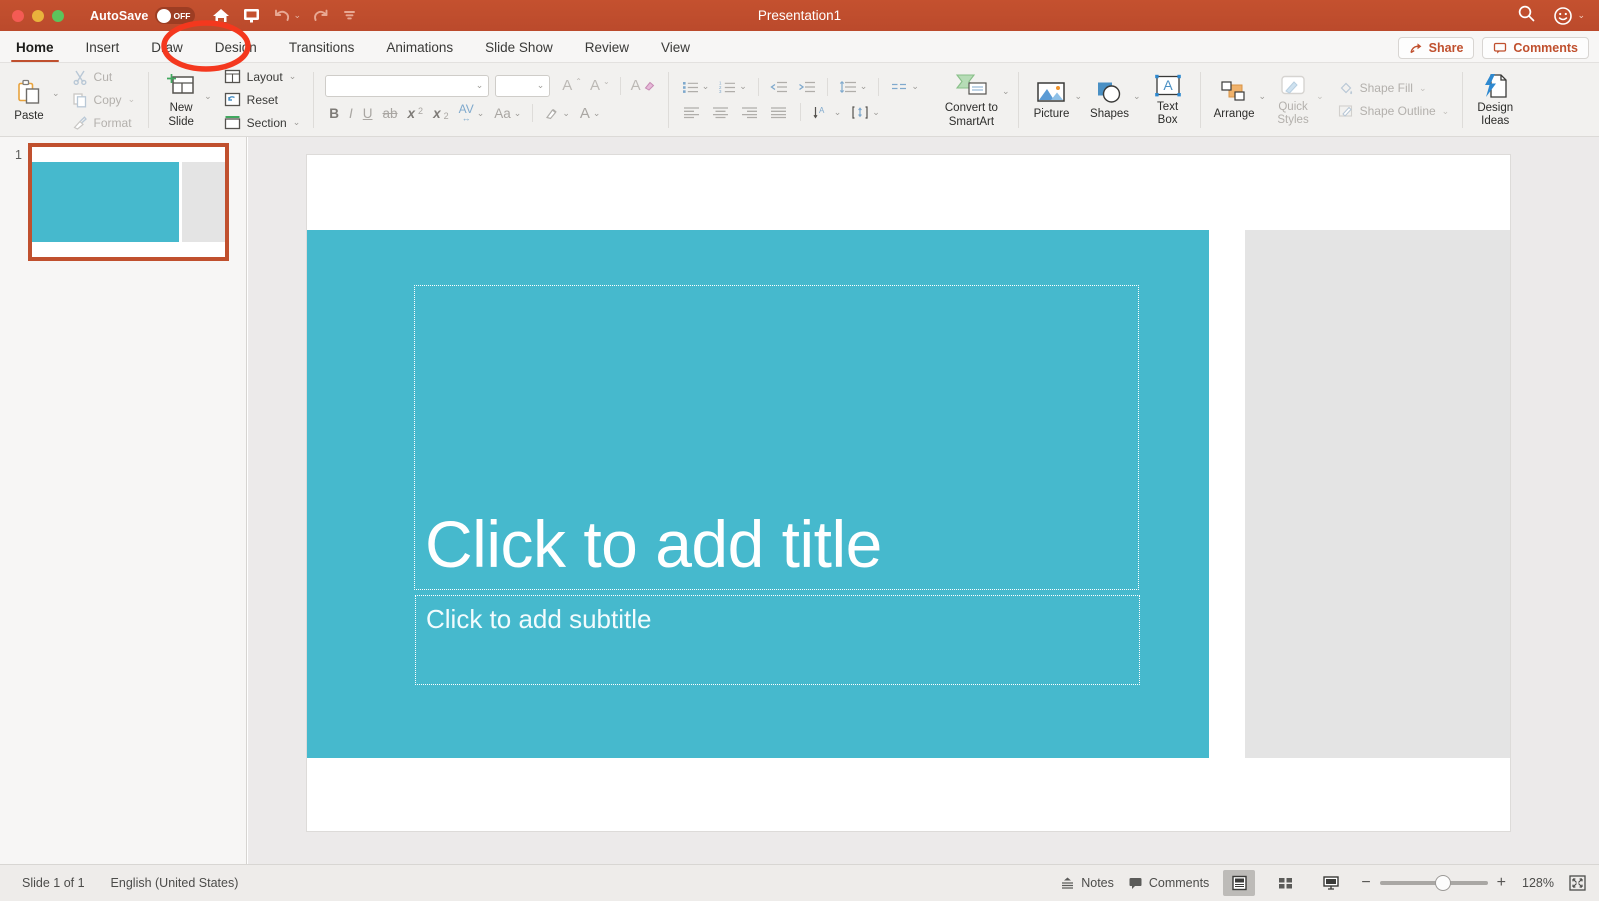 The width and height of the screenshot is (1599, 901). Describe the element at coordinates (1239, 883) in the screenshot. I see `normal-view-button` at that location.